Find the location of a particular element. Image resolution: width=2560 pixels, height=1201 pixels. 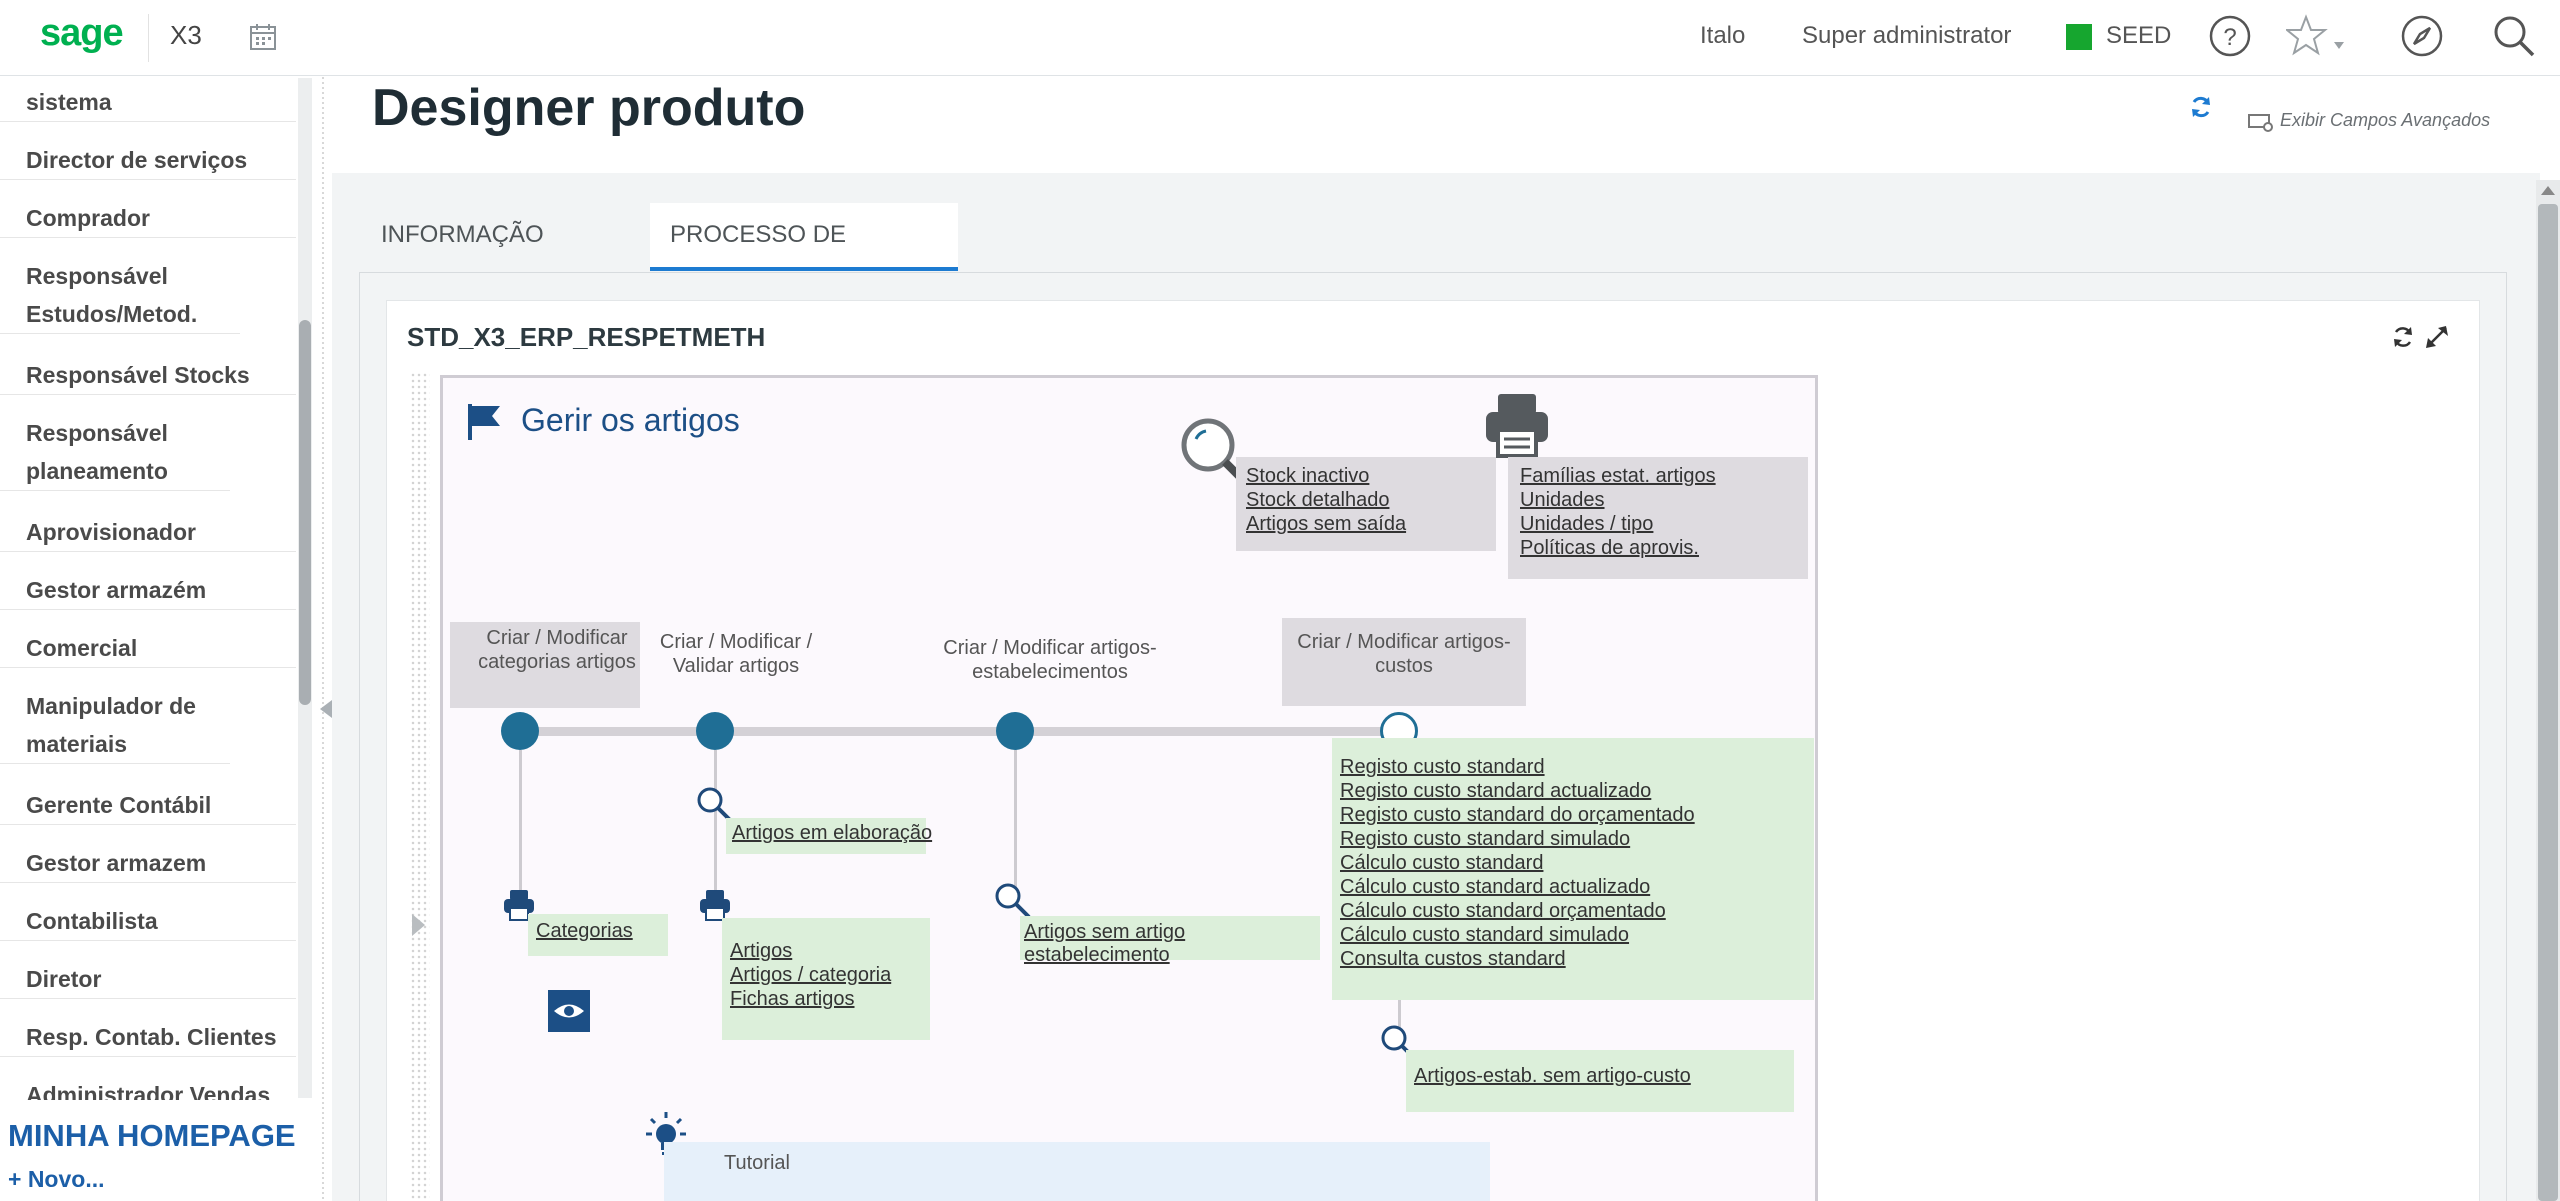

diagram-title: Gerir os artigos is located at coordinates (630, 420).